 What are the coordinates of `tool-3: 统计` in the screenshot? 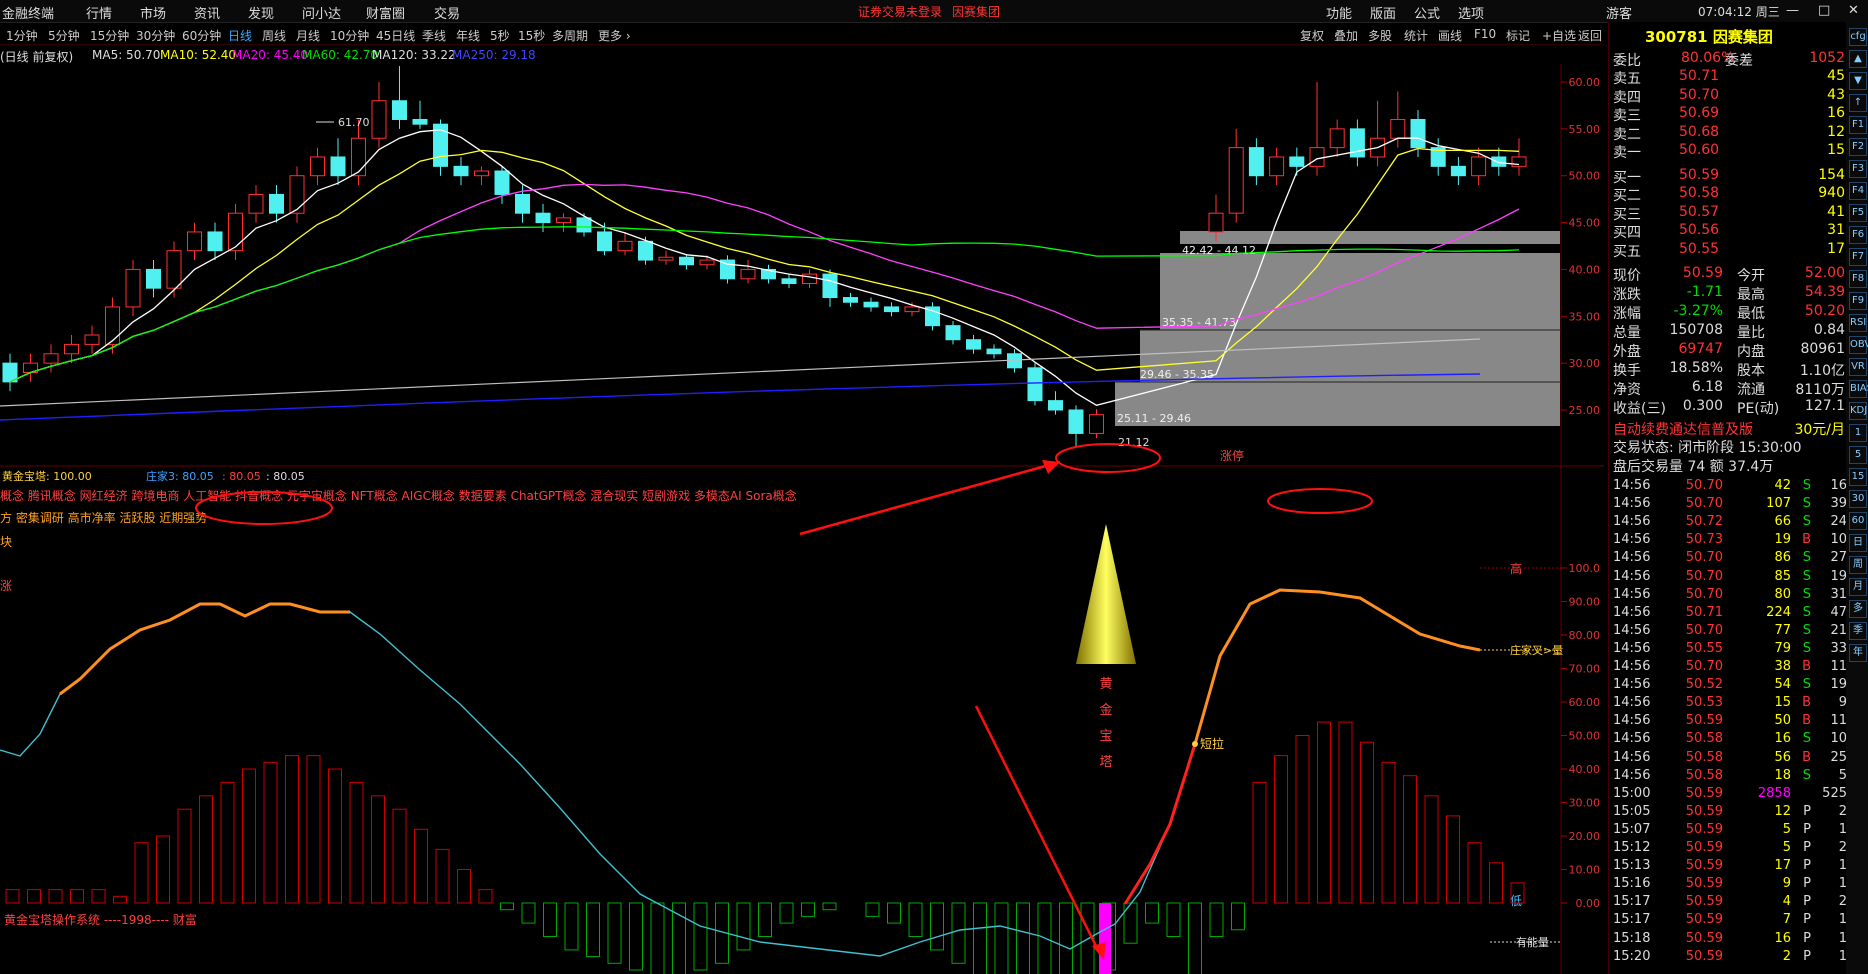 It's located at (1416, 35).